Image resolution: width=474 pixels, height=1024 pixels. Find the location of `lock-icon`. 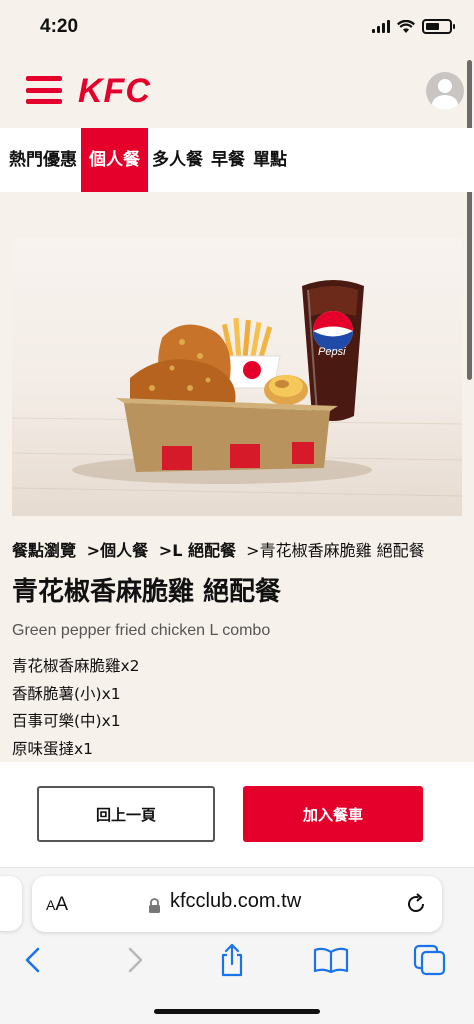

lock-icon is located at coordinates (154, 905).